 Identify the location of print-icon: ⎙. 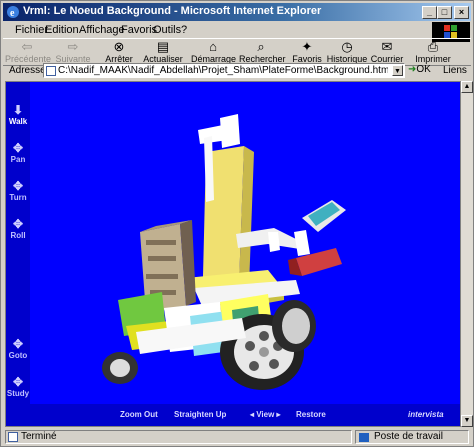
(433, 46).